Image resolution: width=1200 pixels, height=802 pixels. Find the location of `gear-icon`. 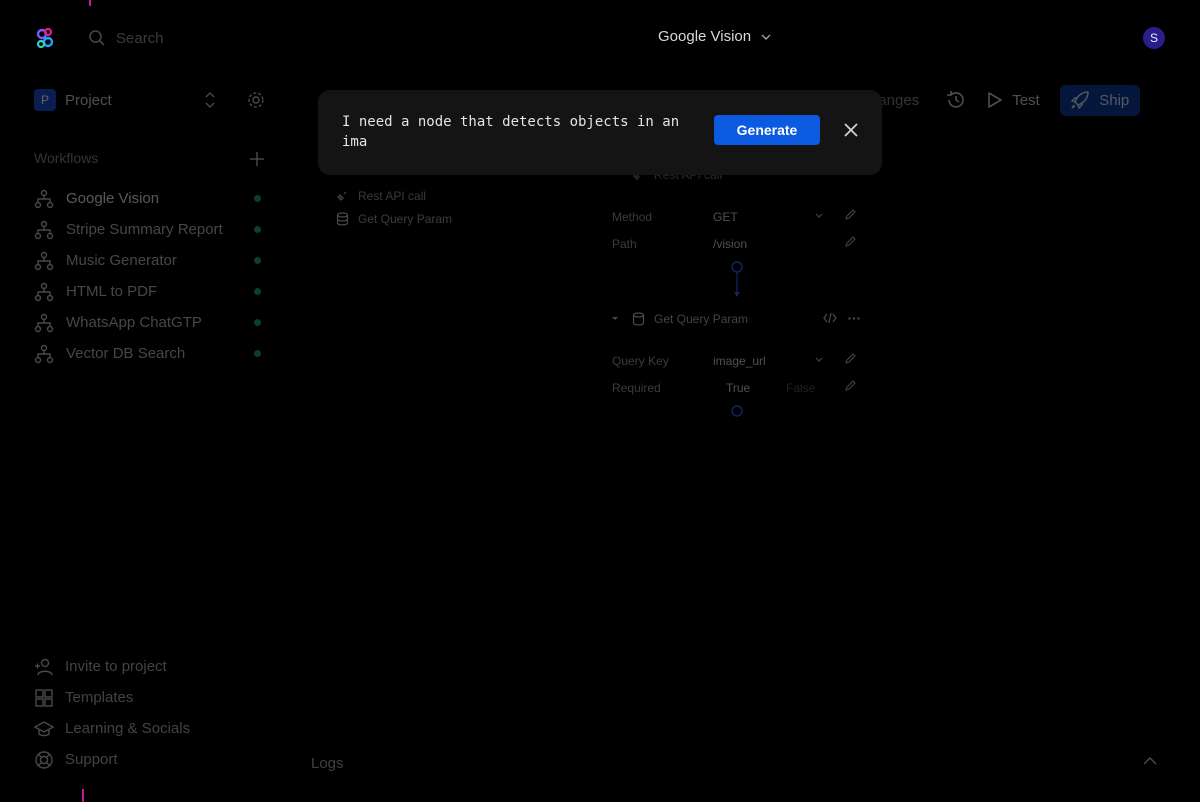

gear-icon is located at coordinates (256, 100).